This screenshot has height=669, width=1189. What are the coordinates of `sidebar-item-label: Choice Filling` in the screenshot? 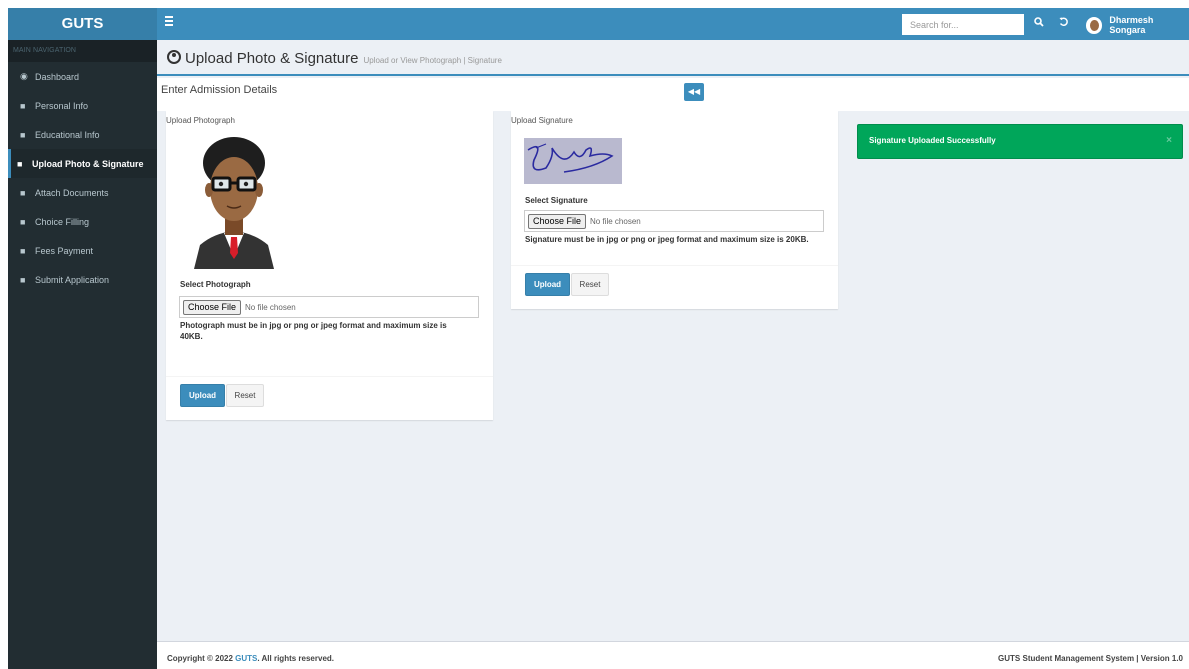 It's located at (62, 221).